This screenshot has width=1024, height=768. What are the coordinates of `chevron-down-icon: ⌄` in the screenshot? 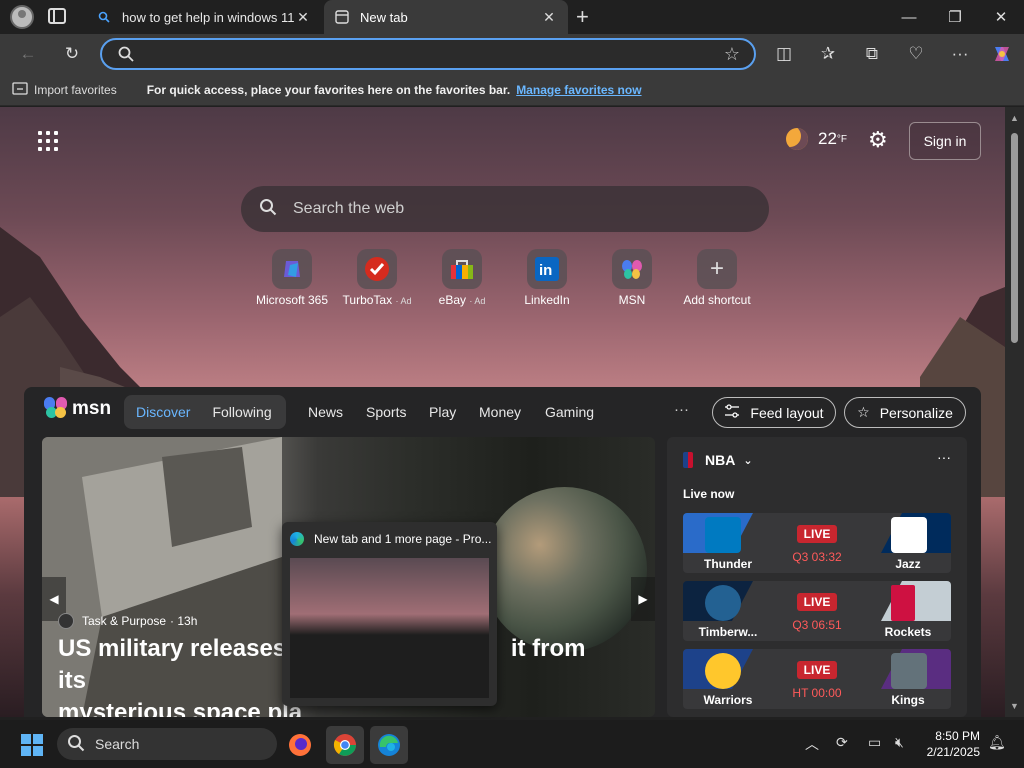 It's located at (748, 460).